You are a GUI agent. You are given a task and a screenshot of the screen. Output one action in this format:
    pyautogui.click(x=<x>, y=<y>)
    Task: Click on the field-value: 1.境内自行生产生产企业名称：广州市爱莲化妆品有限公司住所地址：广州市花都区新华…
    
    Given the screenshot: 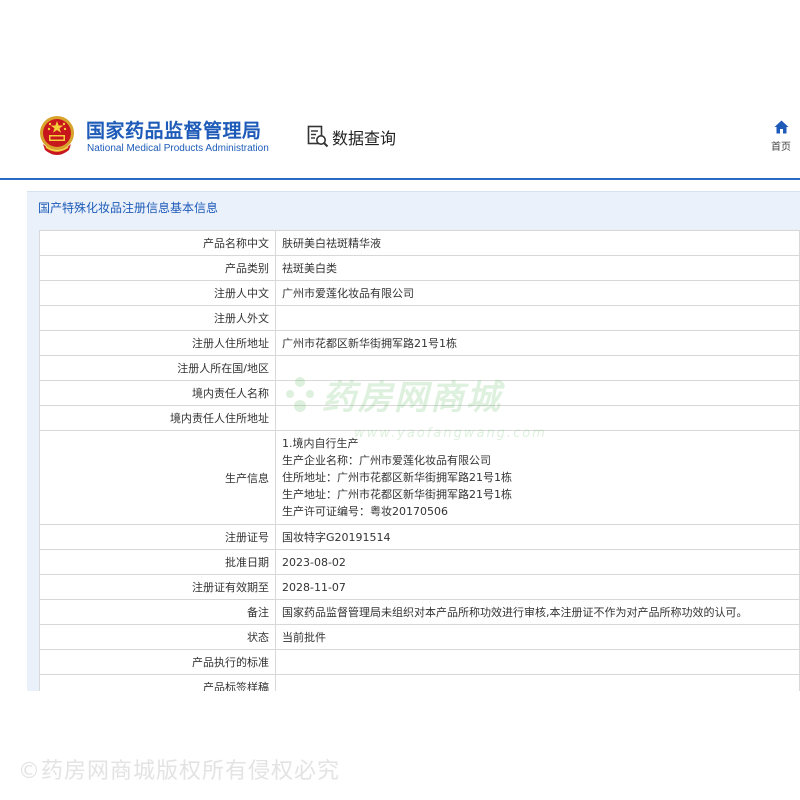 What is the action you would take?
    pyautogui.click(x=537, y=477)
    